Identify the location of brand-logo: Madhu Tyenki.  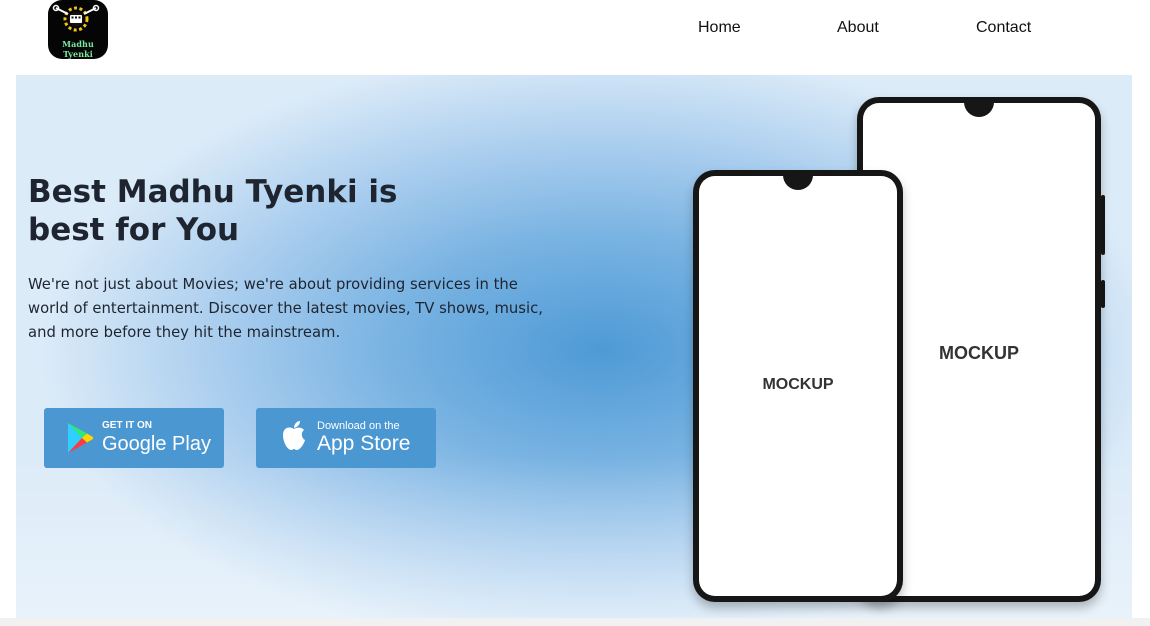
(78, 29).